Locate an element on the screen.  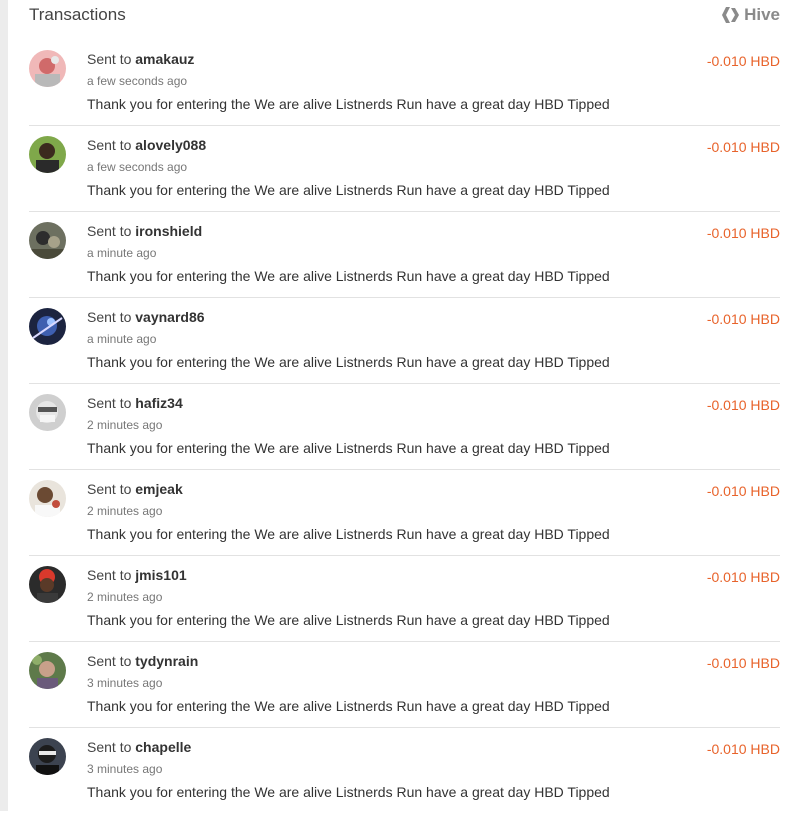
recipient-username: vaynard86 is located at coordinates (169, 317).